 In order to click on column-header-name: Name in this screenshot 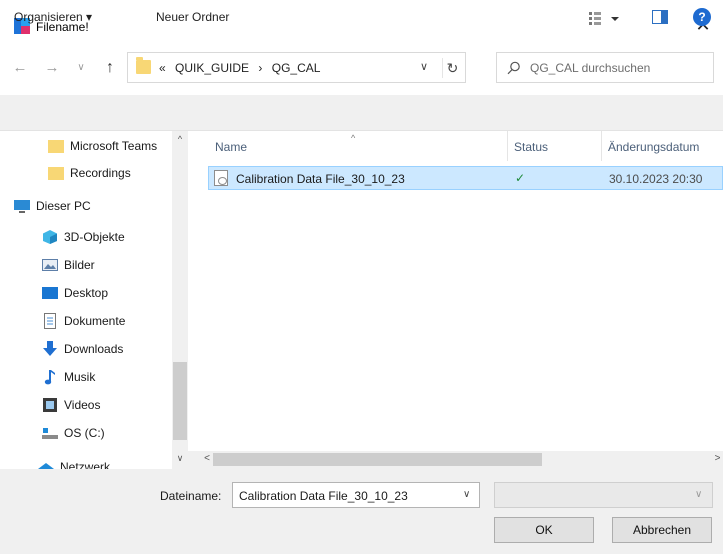, I will do `click(231, 150)`.